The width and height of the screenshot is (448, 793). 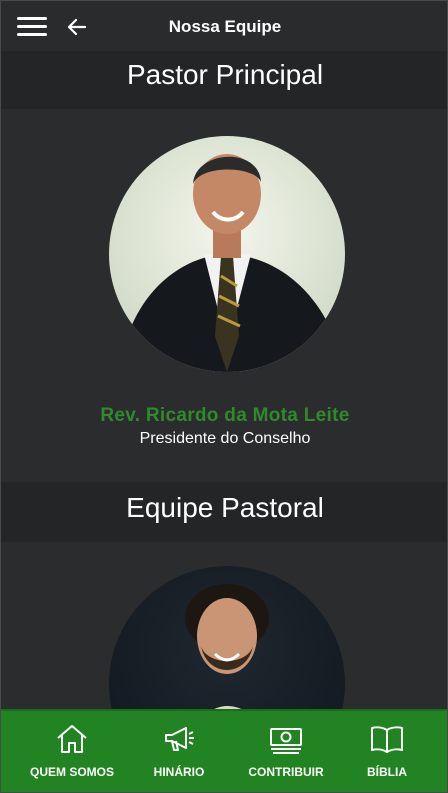 I want to click on lead-pastor-role: Presidente do Conselho, so click(x=225, y=438).